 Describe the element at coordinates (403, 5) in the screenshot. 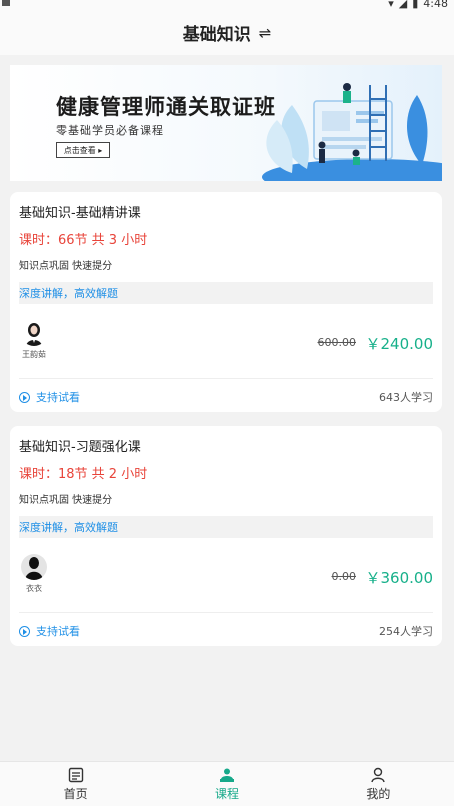

I see `signal-icon: ◢` at that location.